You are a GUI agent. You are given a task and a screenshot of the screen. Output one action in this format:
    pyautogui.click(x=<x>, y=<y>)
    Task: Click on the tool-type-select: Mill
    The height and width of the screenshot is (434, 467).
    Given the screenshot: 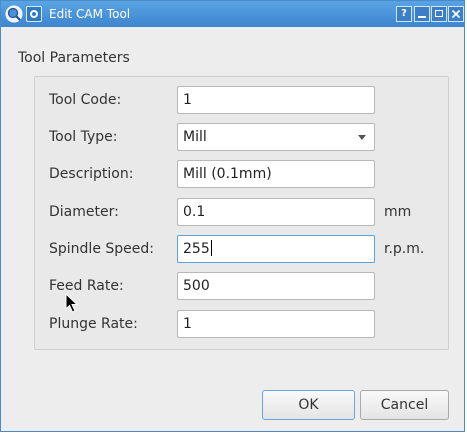 What is the action you would take?
    pyautogui.click(x=276, y=137)
    